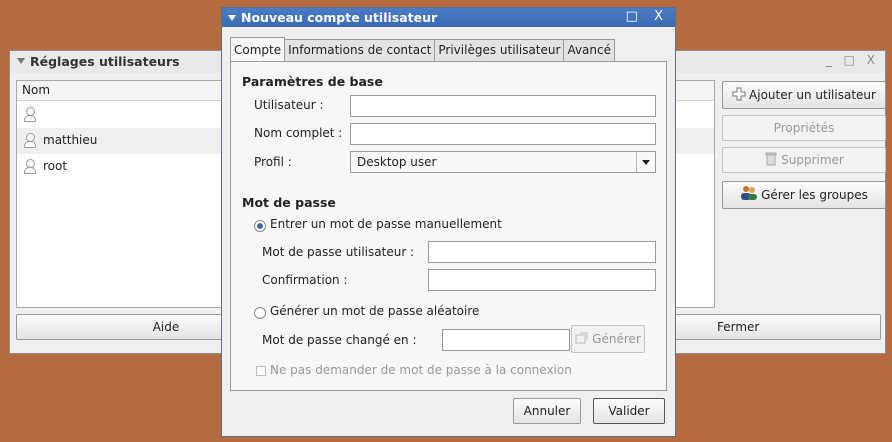 The image size is (892, 442). What do you see at coordinates (589, 50) in the screenshot?
I see `tab-advanced: Avancé` at bounding box center [589, 50].